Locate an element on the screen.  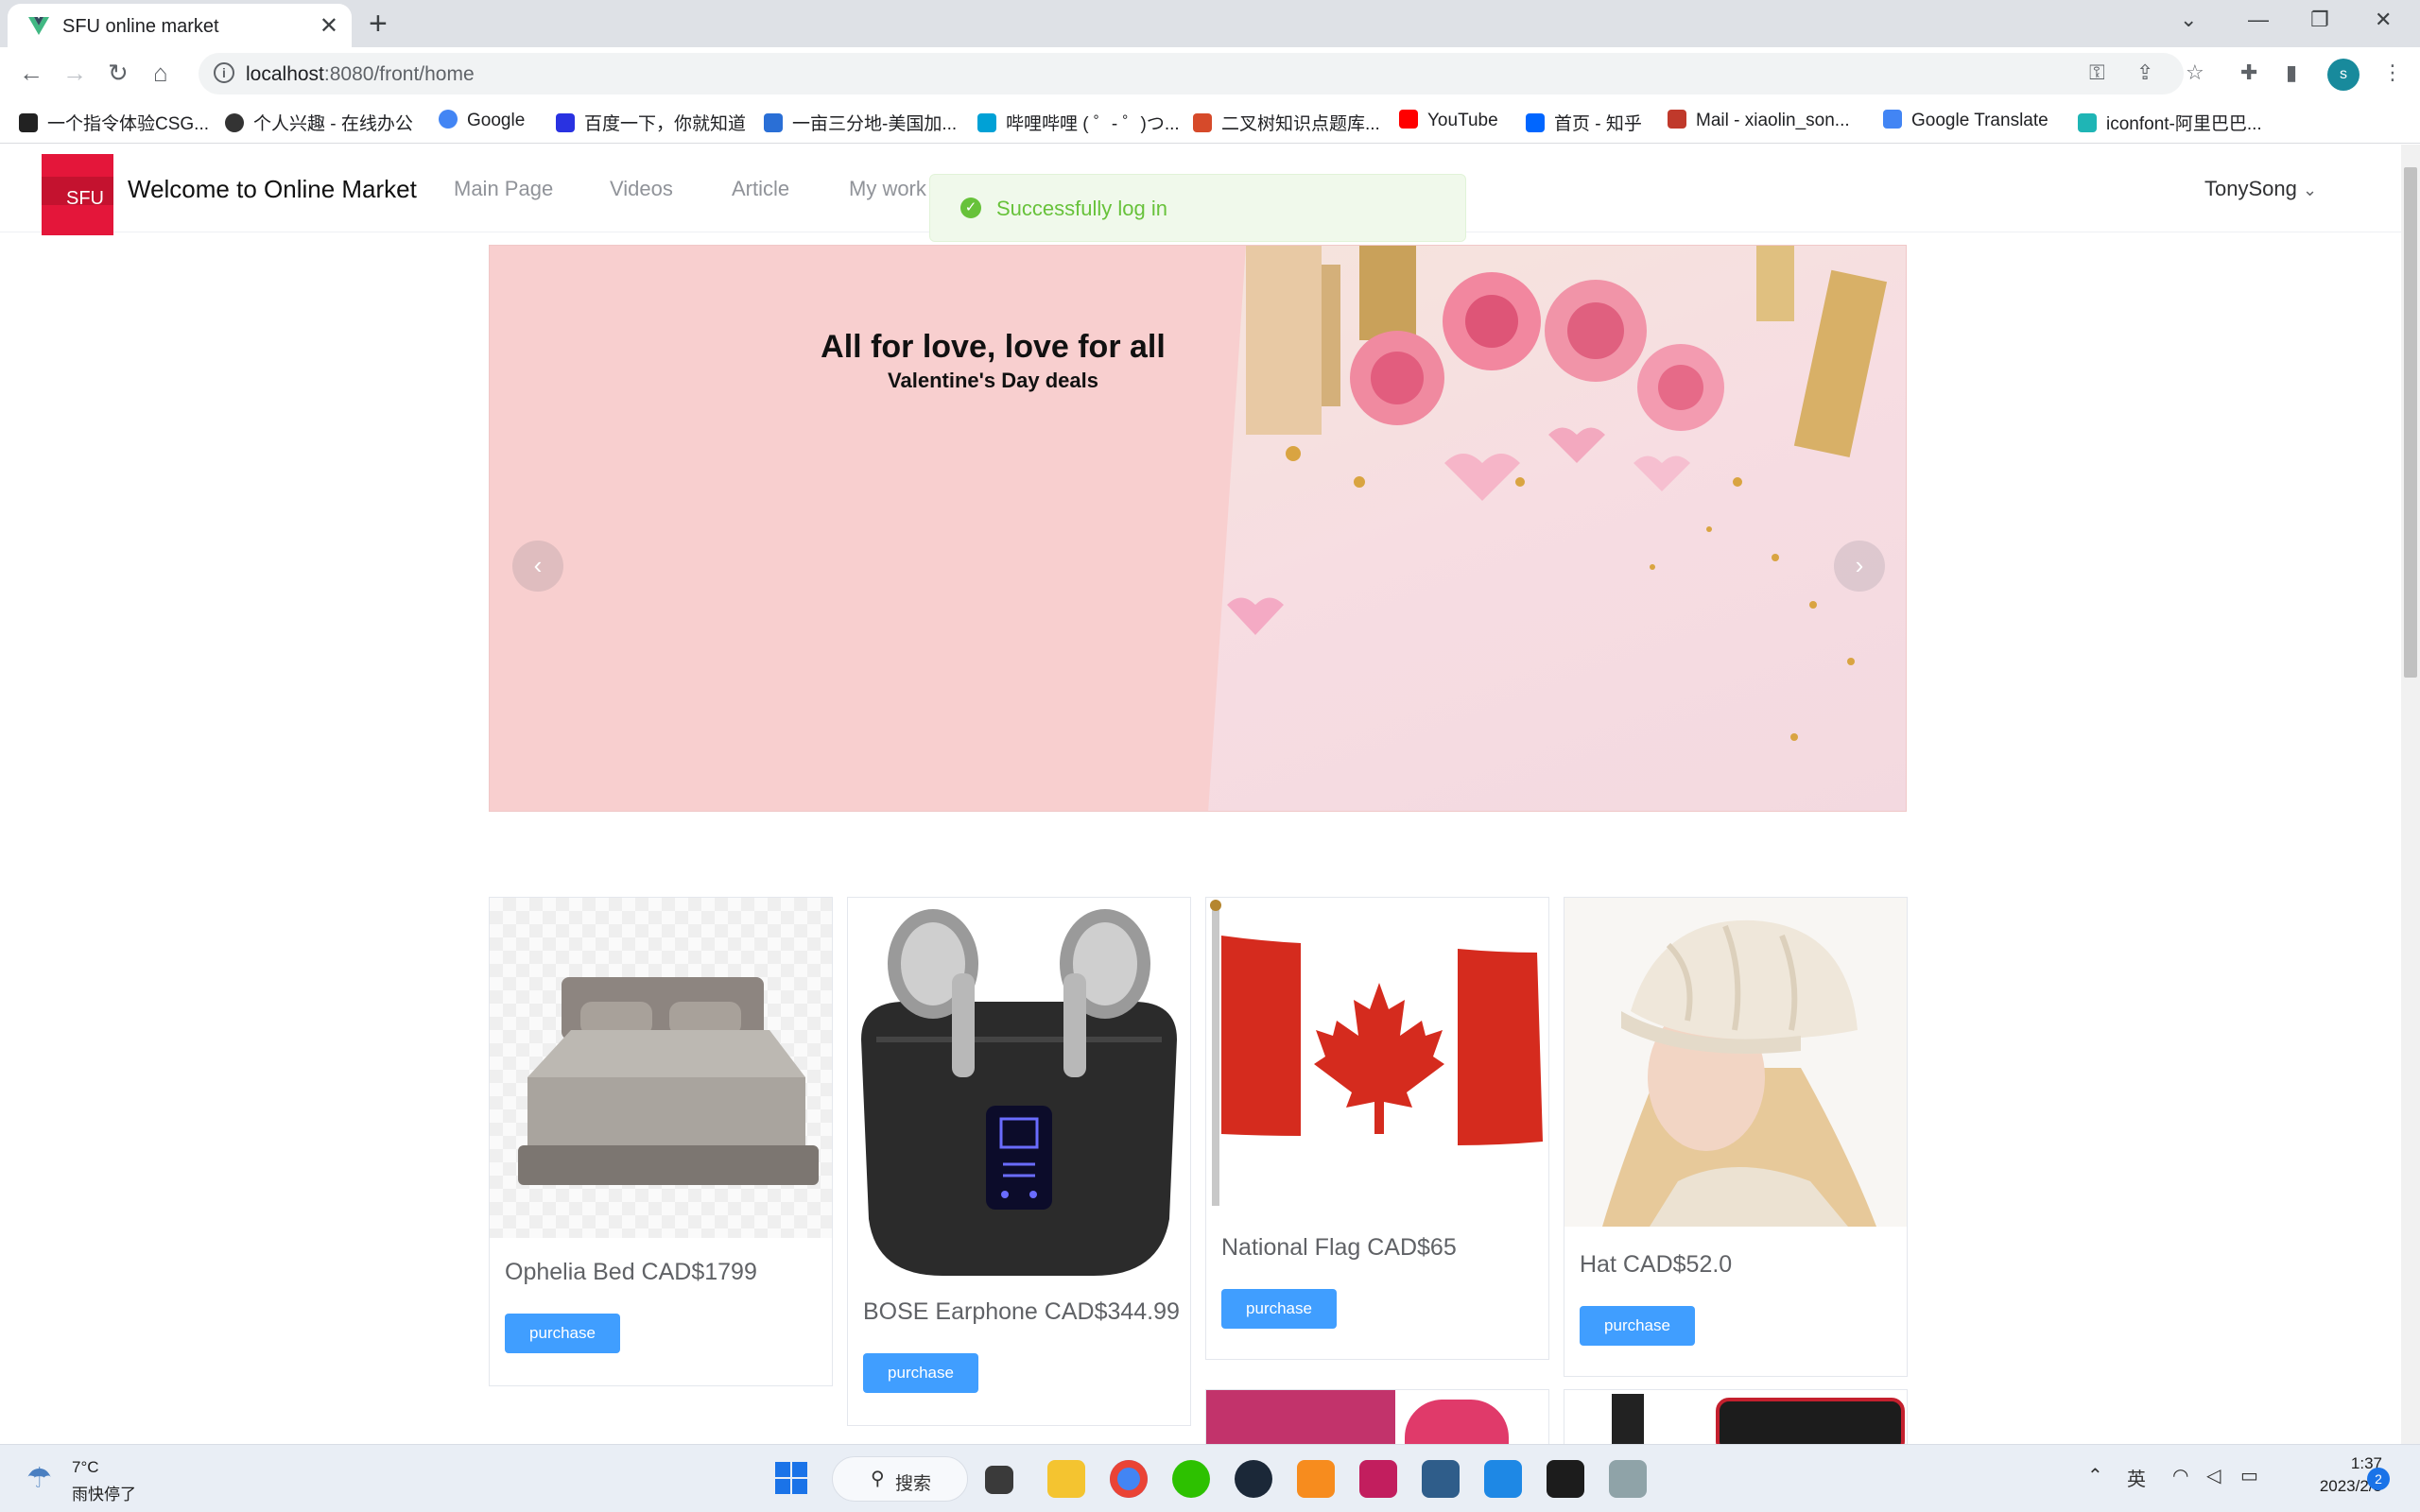
weather-description: 雨快停了 is located at coordinates (104, 1492).